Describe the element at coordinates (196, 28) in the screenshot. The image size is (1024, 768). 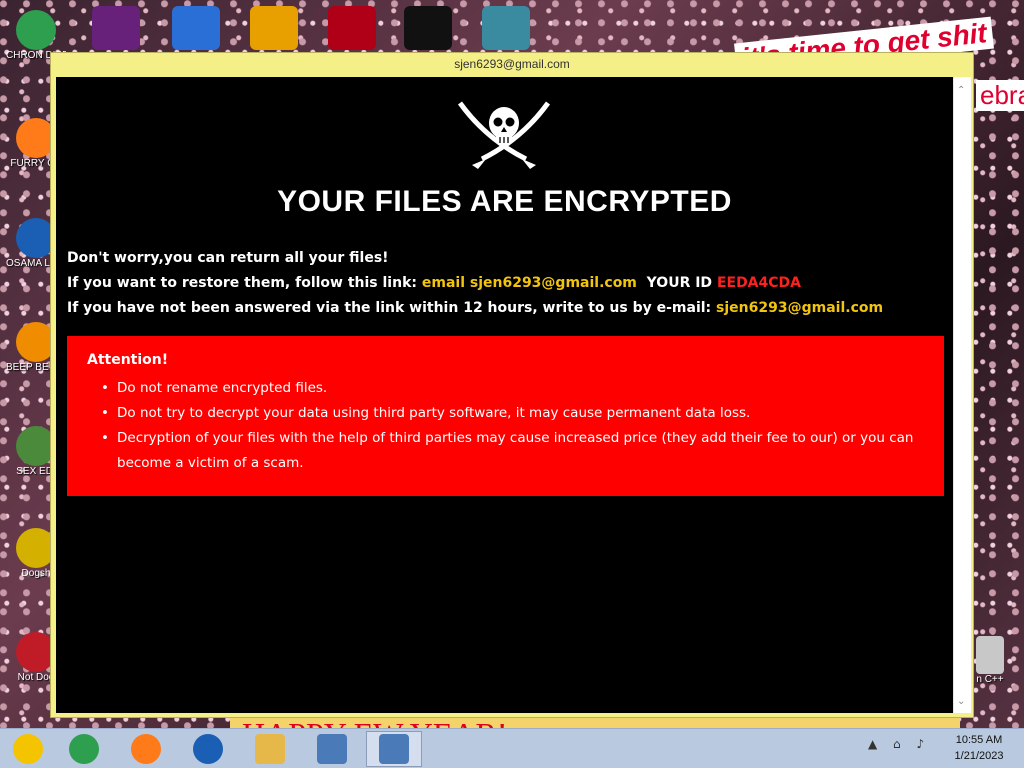
I see `photoscape-icon` at that location.